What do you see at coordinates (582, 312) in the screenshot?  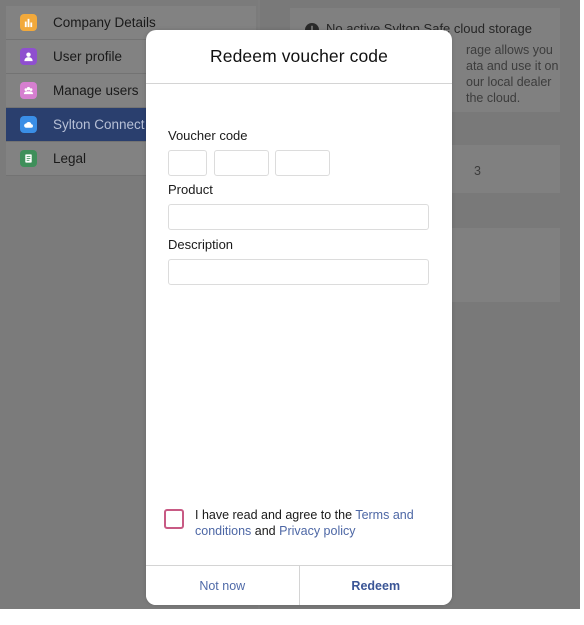 I see `right-edge` at bounding box center [582, 312].